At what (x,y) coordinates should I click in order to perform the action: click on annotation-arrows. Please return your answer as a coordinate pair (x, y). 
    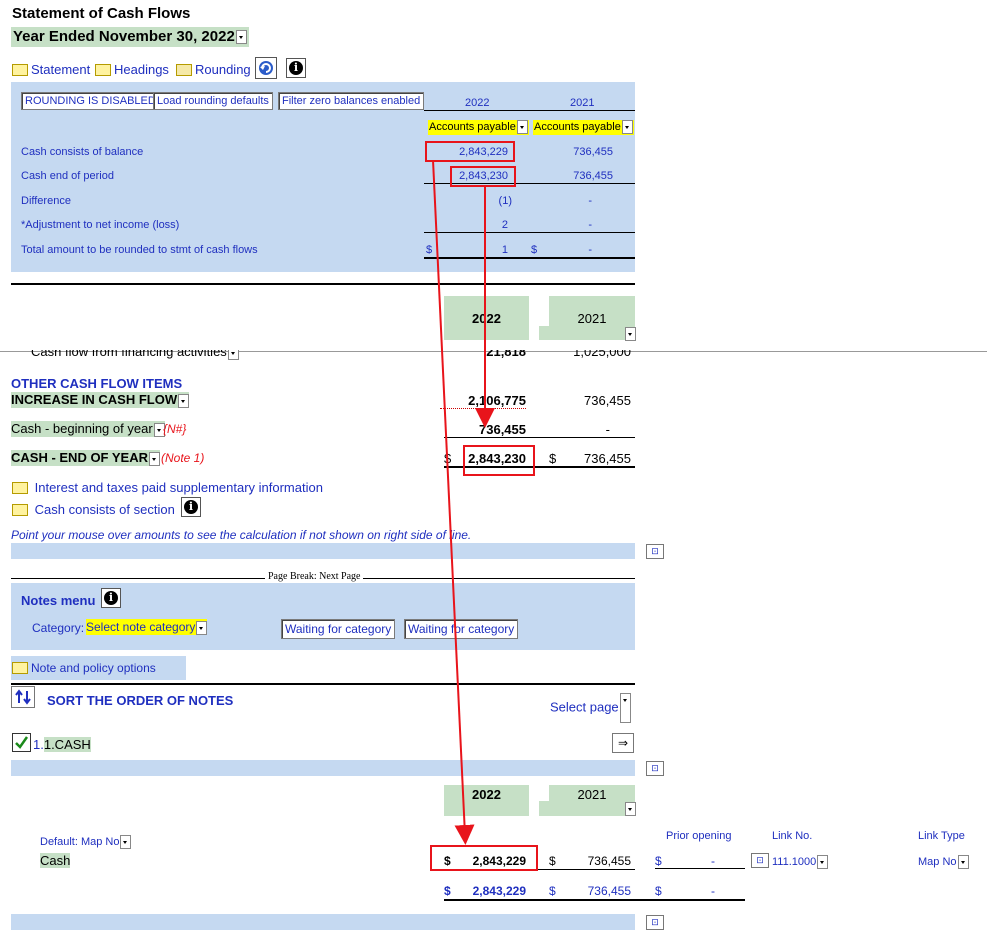
    Looking at the image, I should click on (463, 502).